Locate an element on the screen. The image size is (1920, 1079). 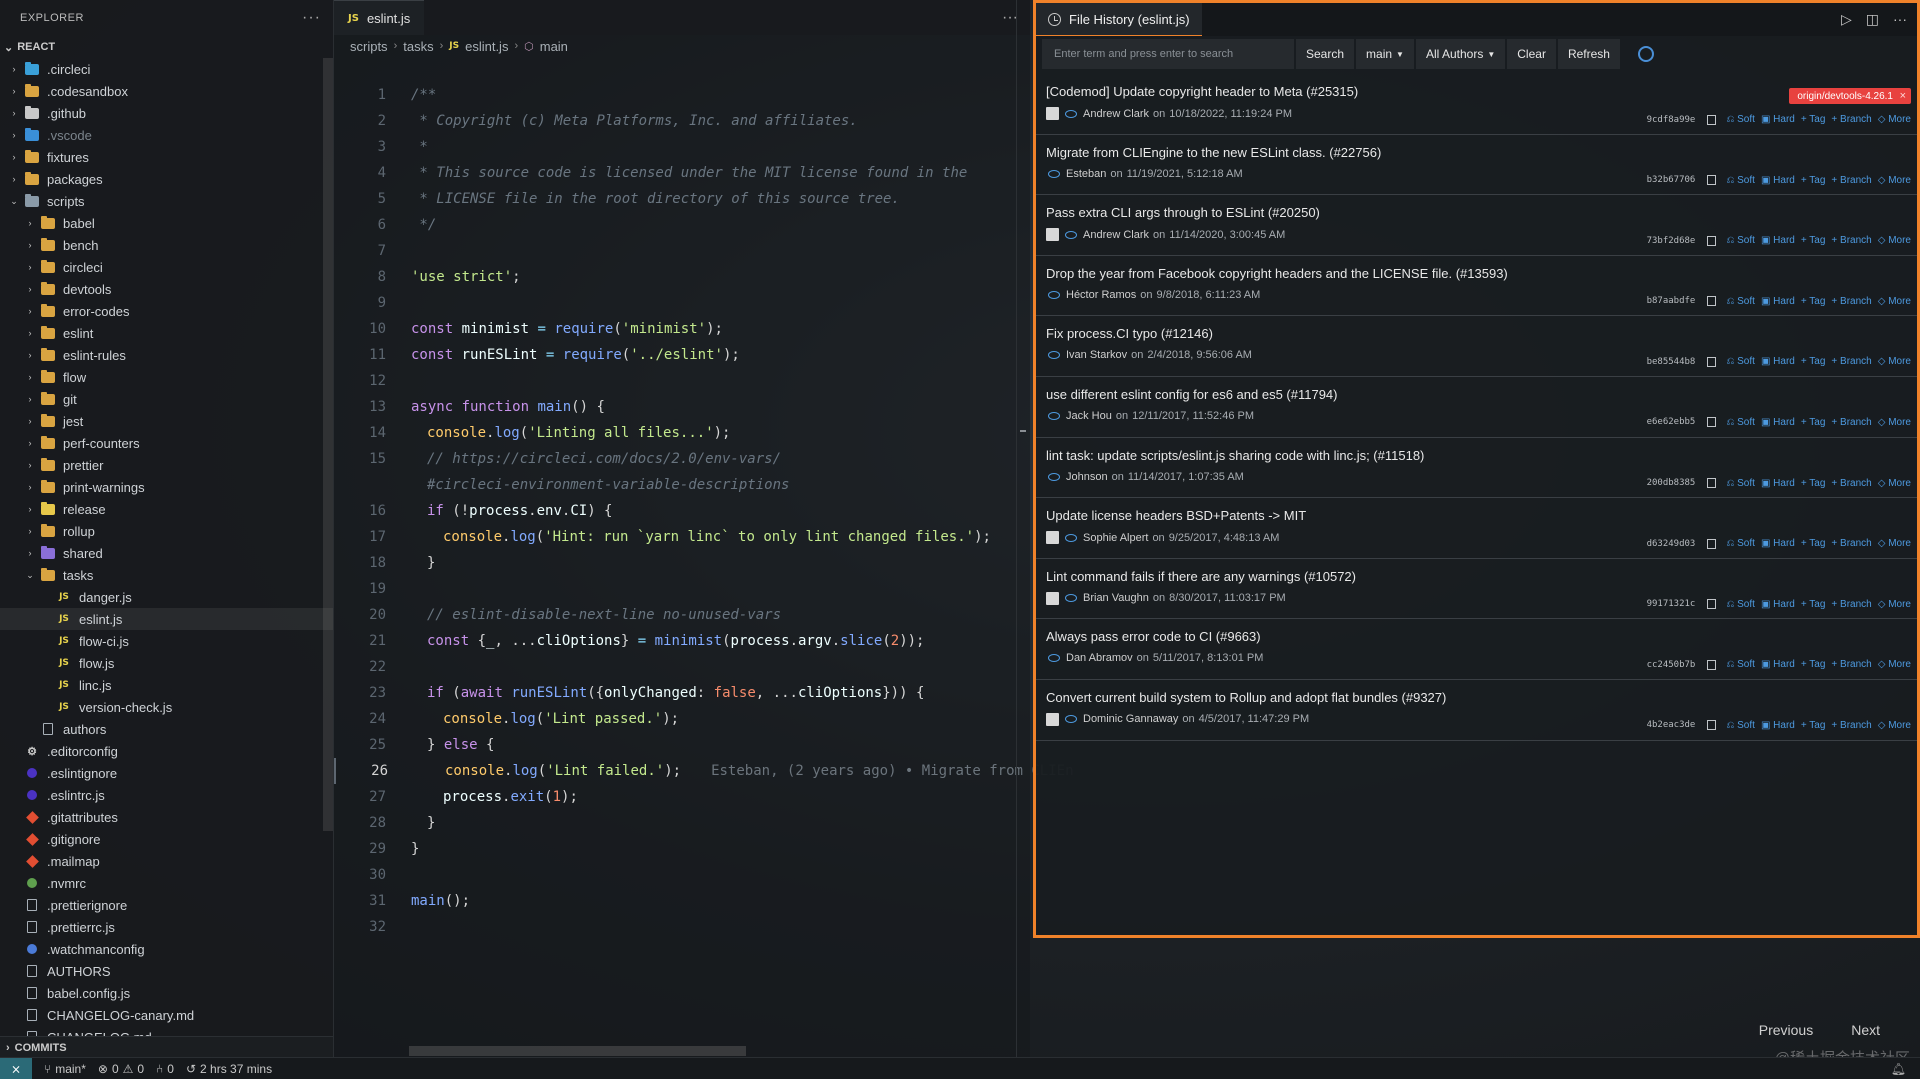
commit-hash: 200db8385 is located at coordinates (1671, 483).